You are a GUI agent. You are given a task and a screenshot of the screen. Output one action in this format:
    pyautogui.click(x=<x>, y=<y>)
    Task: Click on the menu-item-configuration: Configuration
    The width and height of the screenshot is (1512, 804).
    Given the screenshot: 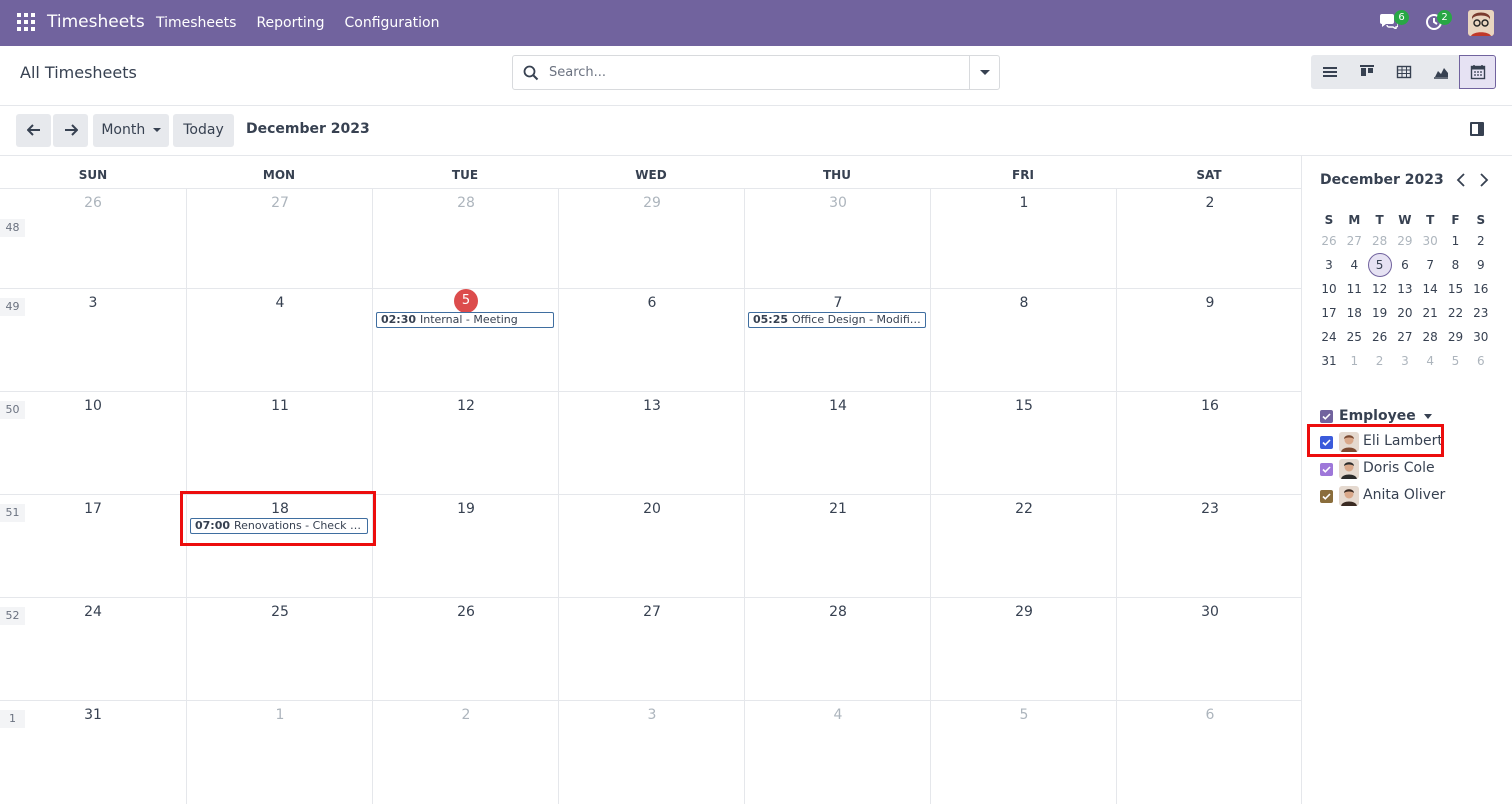 What is the action you would take?
    pyautogui.click(x=392, y=23)
    